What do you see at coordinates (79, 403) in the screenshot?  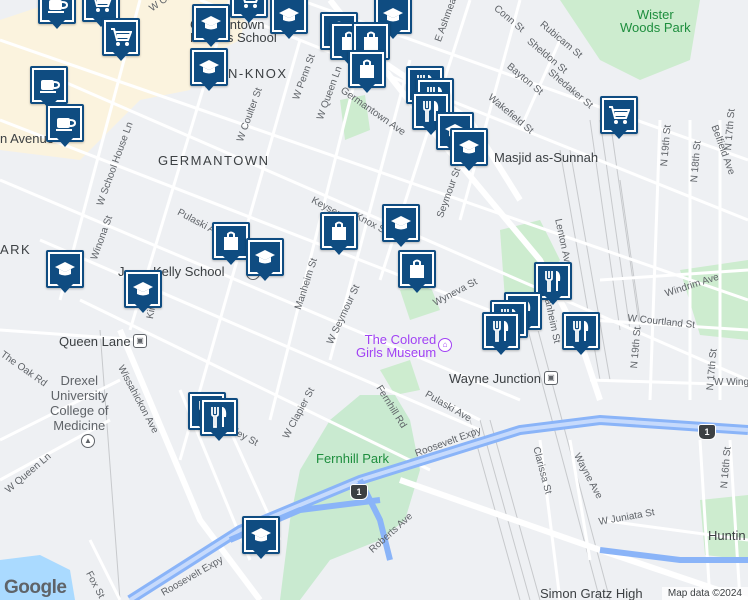 I see `university-label: Drexel University College of Medicine` at bounding box center [79, 403].